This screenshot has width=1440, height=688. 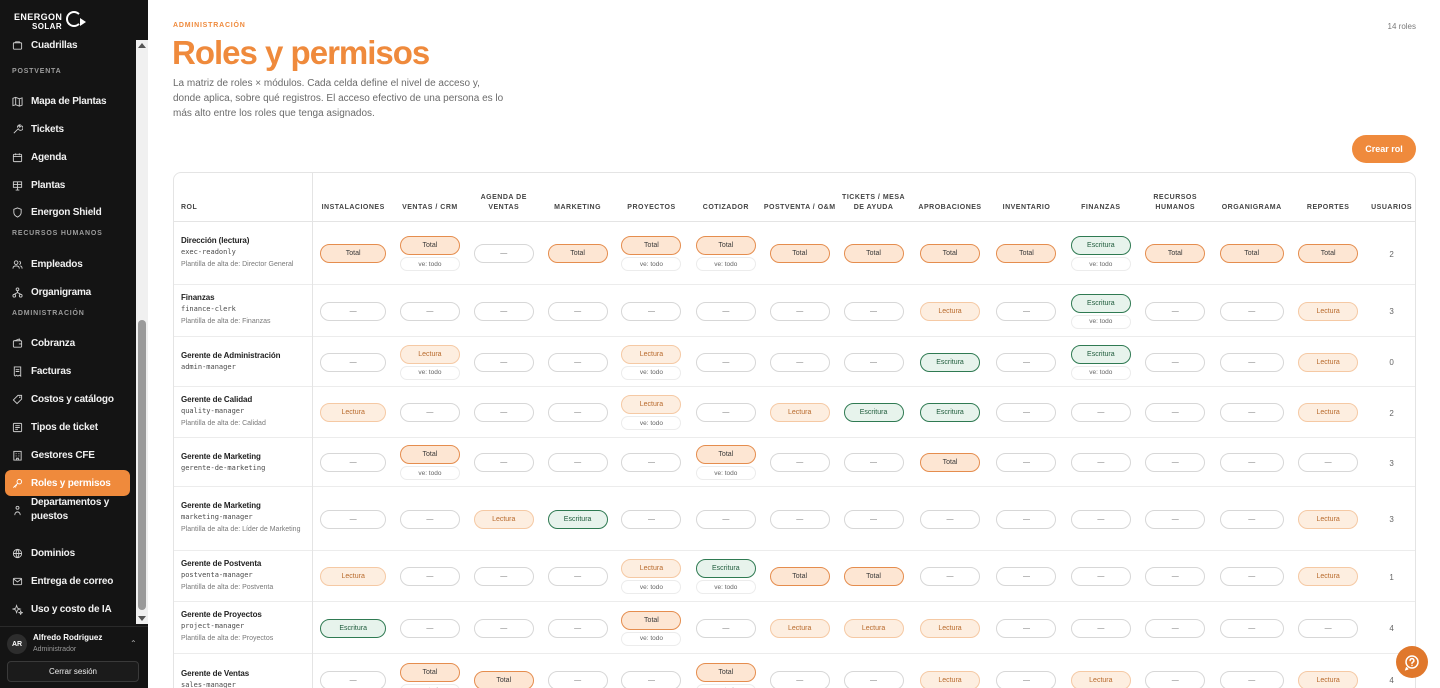 I want to click on sidebar-item-gestores-cfe: Gestores CFE, so click(x=67, y=455).